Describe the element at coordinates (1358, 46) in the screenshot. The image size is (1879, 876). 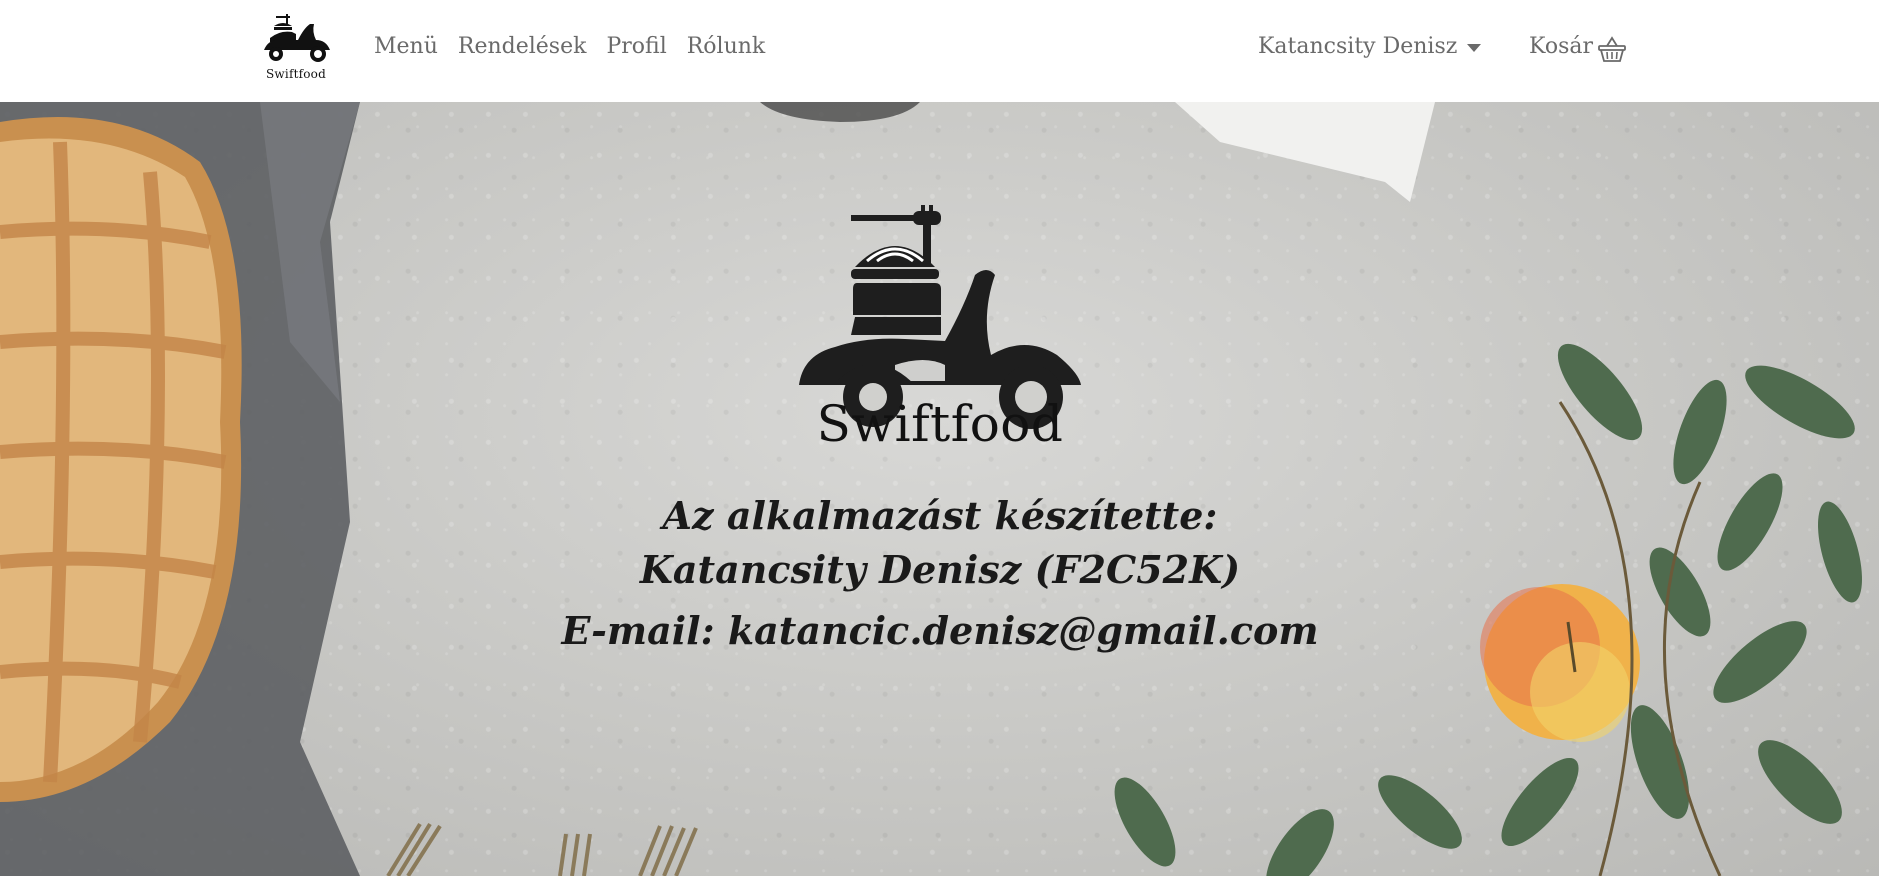
I see `user-name: Katancsity Denisz` at that location.